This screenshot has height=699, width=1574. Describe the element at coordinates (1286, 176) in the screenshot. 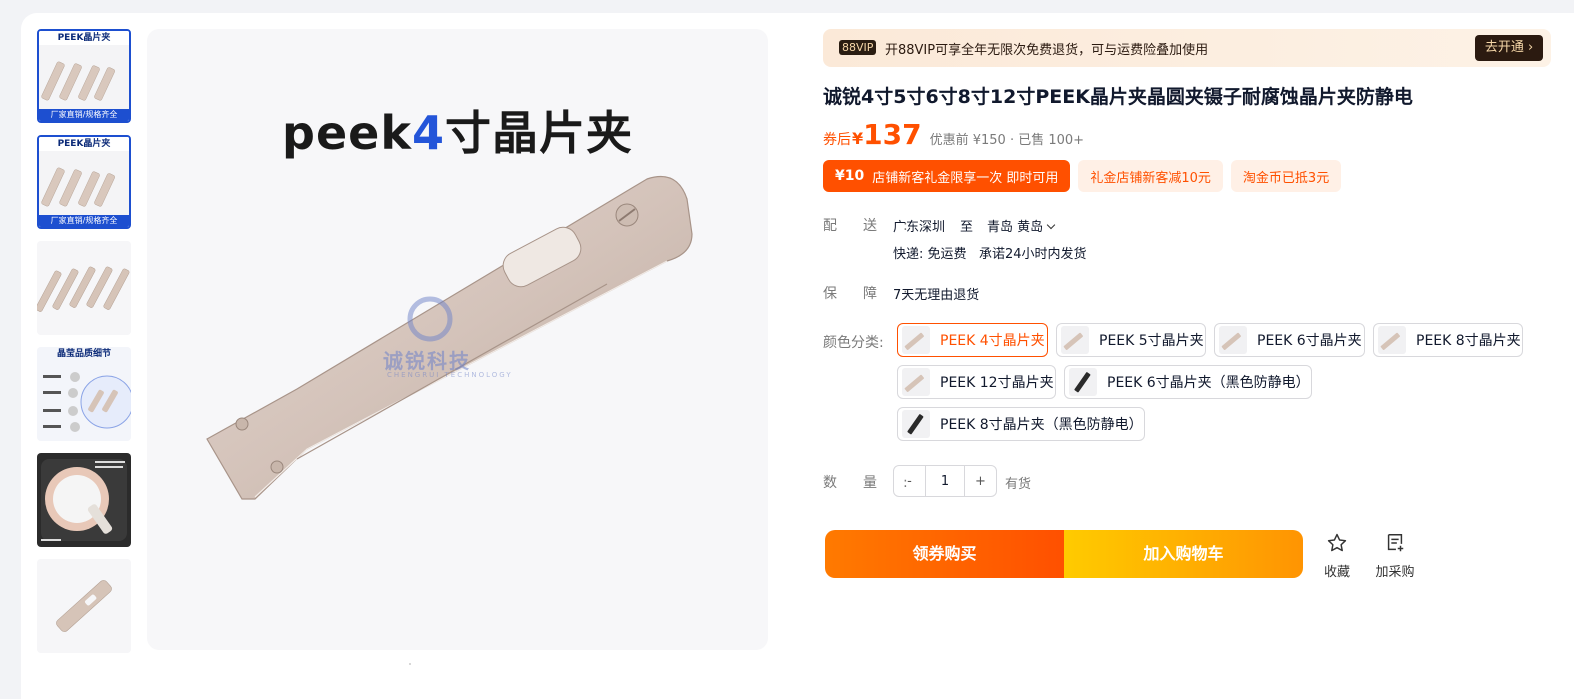

I see `taojinbi-coupon: 淘金币已抵3元` at that location.